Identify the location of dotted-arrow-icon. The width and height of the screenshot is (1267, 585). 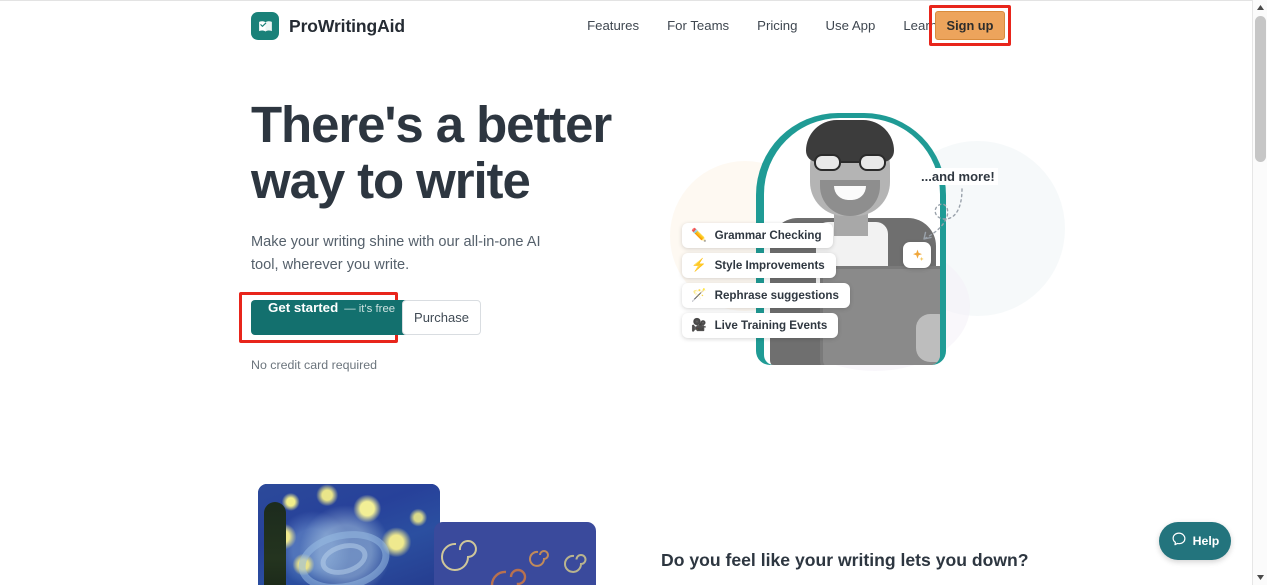
(943, 214).